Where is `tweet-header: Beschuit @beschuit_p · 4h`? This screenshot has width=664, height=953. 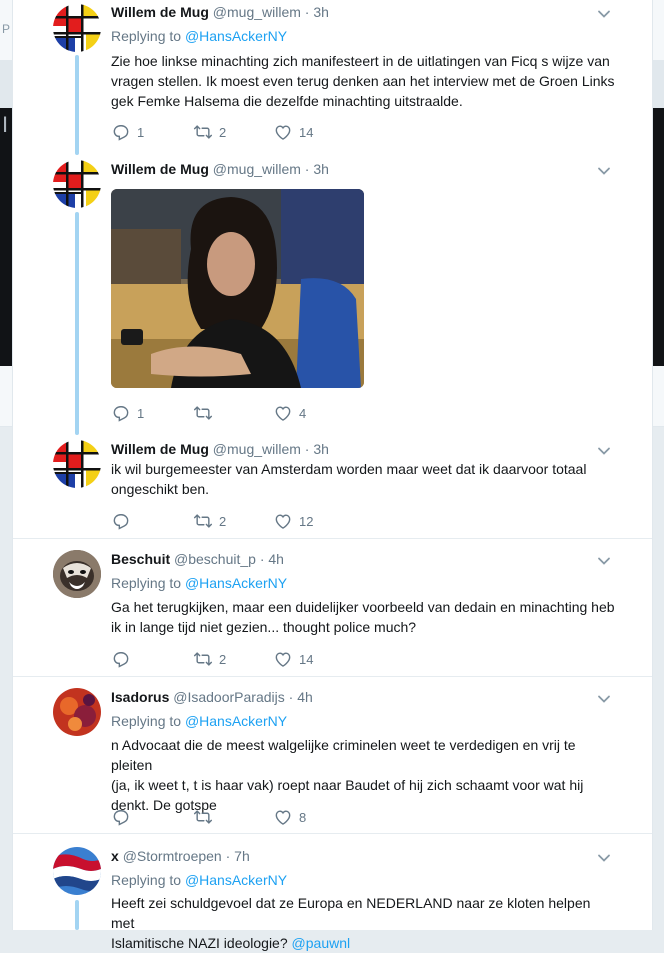
tweet-header: Beschuit @beschuit_p · 4h is located at coordinates (197, 559).